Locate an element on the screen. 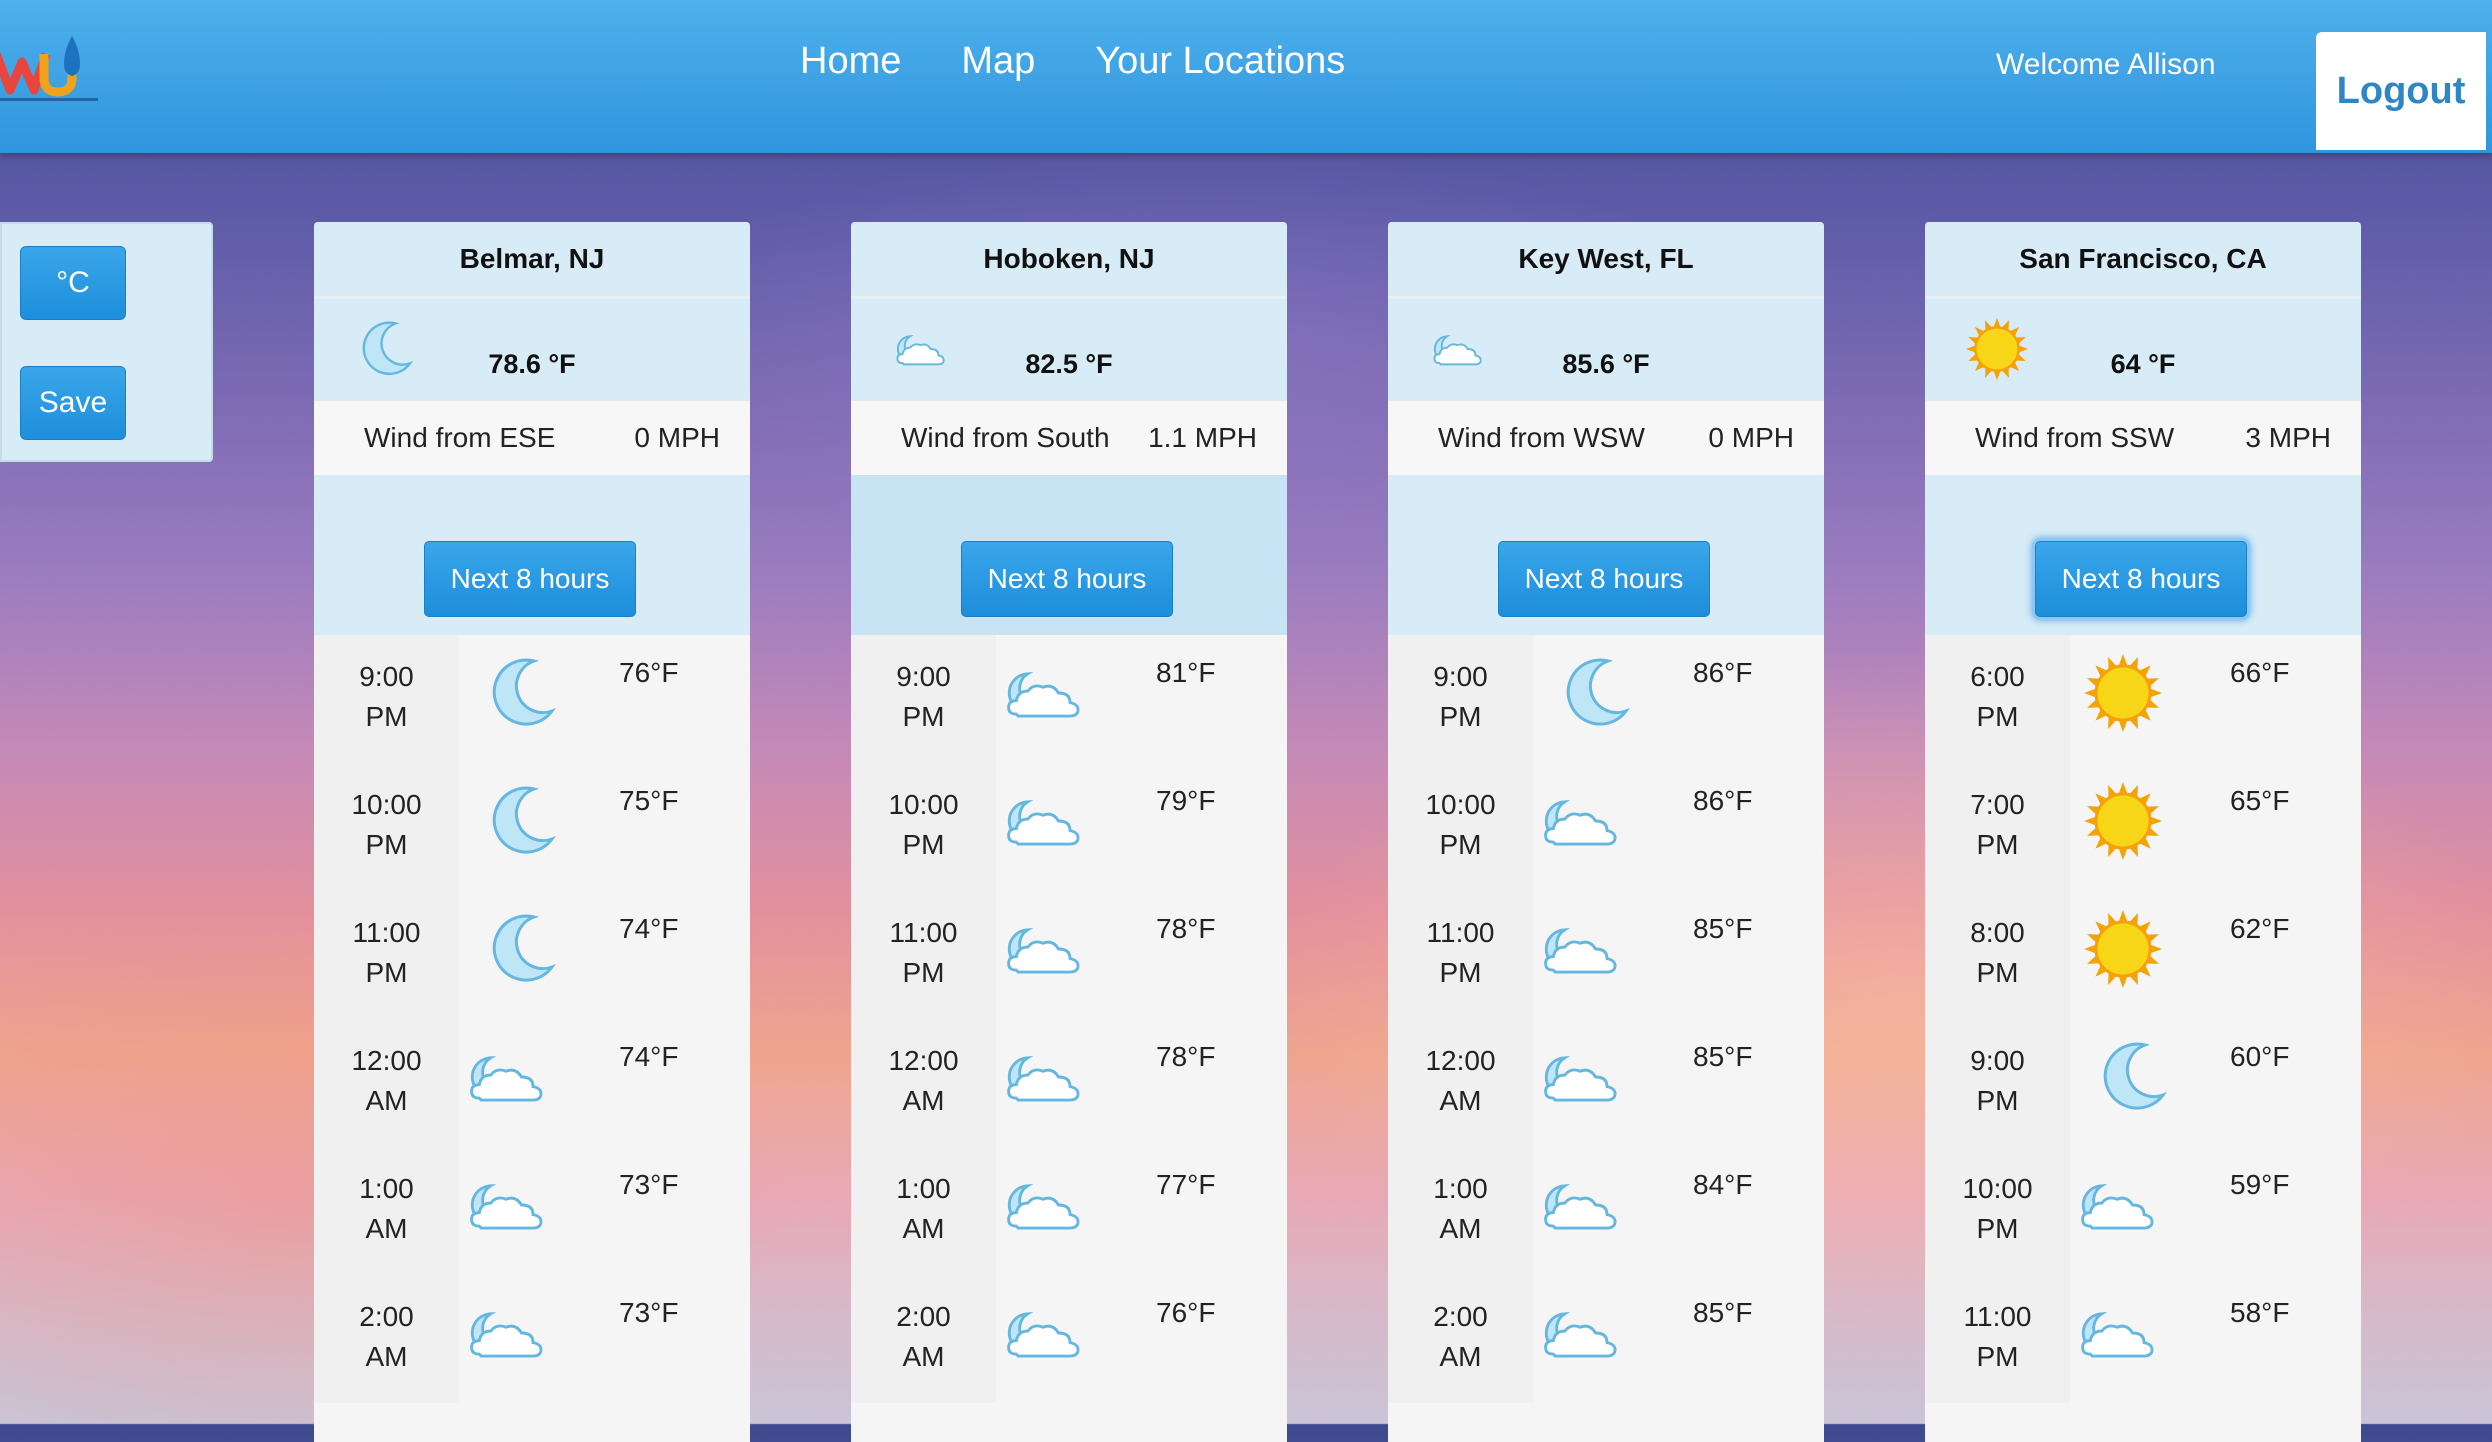 Image resolution: width=2492 pixels, height=1442 pixels. location-title: Key West, FL is located at coordinates (1606, 260).